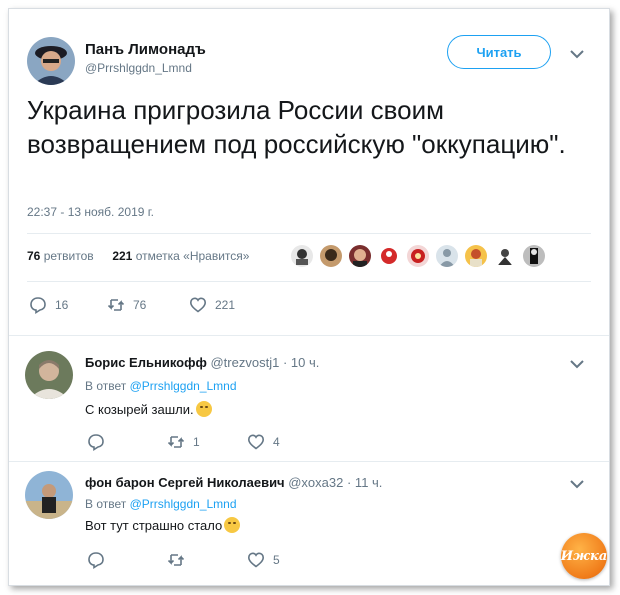  What do you see at coordinates (146, 362) in the screenshot?
I see `reply-author-name: Борис Ельникофф` at bounding box center [146, 362].